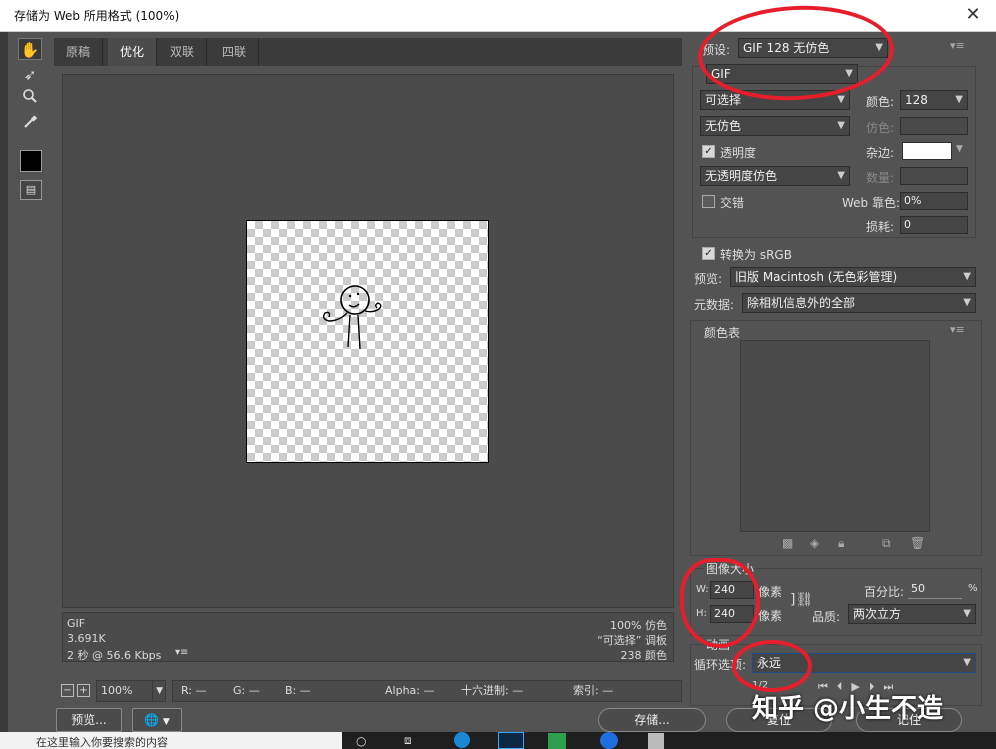  I want to click on color-readout: R: — G: — B: — Alpha: — 十六进制: — 索引: —, so click(427, 691).